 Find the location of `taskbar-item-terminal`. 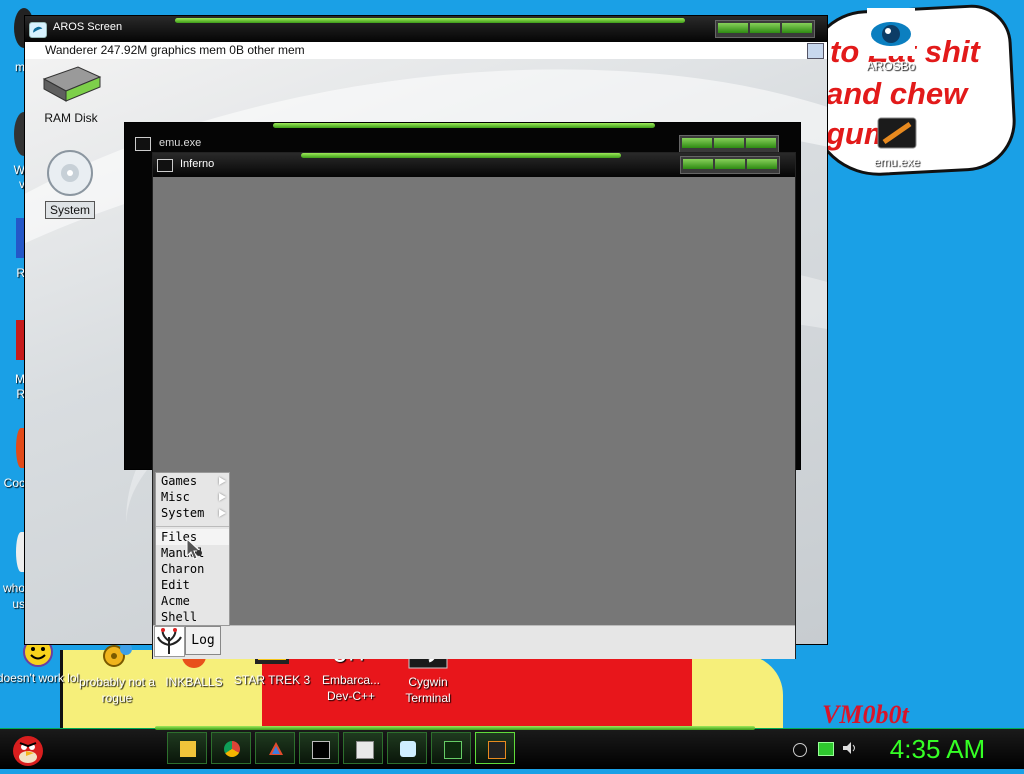

taskbar-item-terminal is located at coordinates (451, 748).